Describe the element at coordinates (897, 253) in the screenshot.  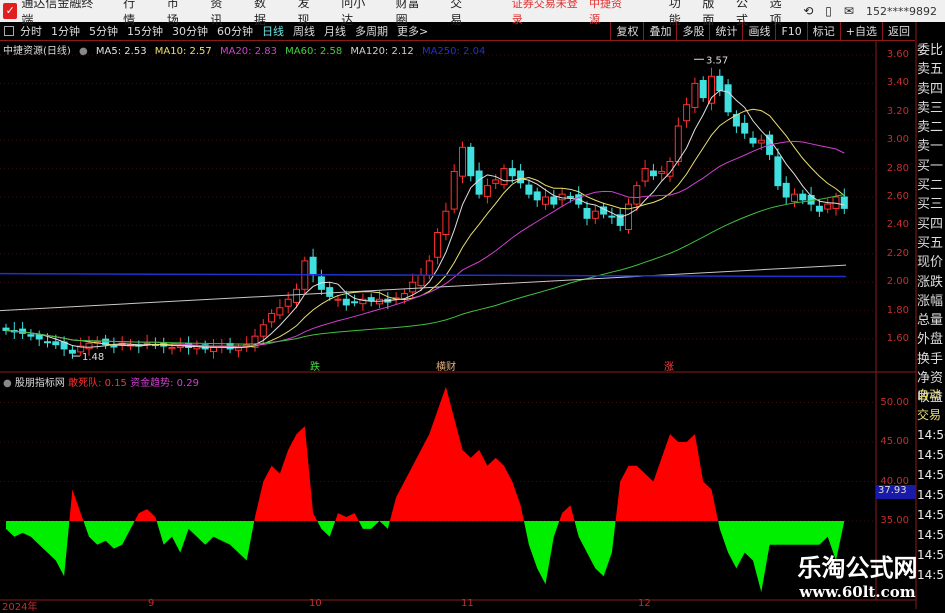
I see `price-tick: 2.20` at that location.